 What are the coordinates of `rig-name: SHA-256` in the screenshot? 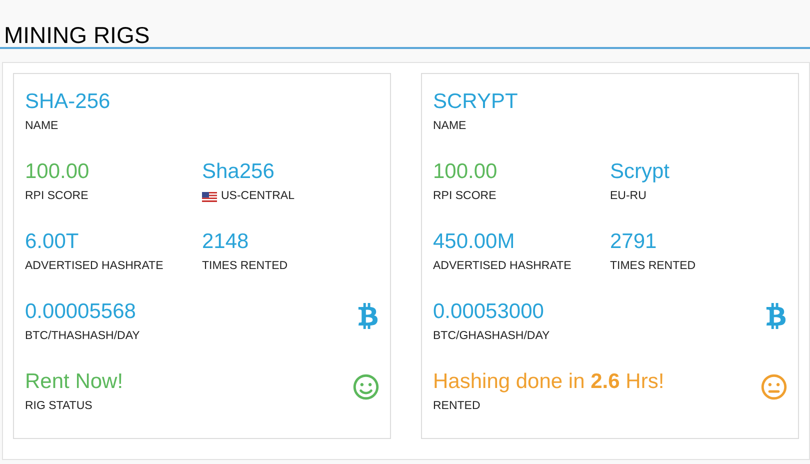 It's located at (67, 102).